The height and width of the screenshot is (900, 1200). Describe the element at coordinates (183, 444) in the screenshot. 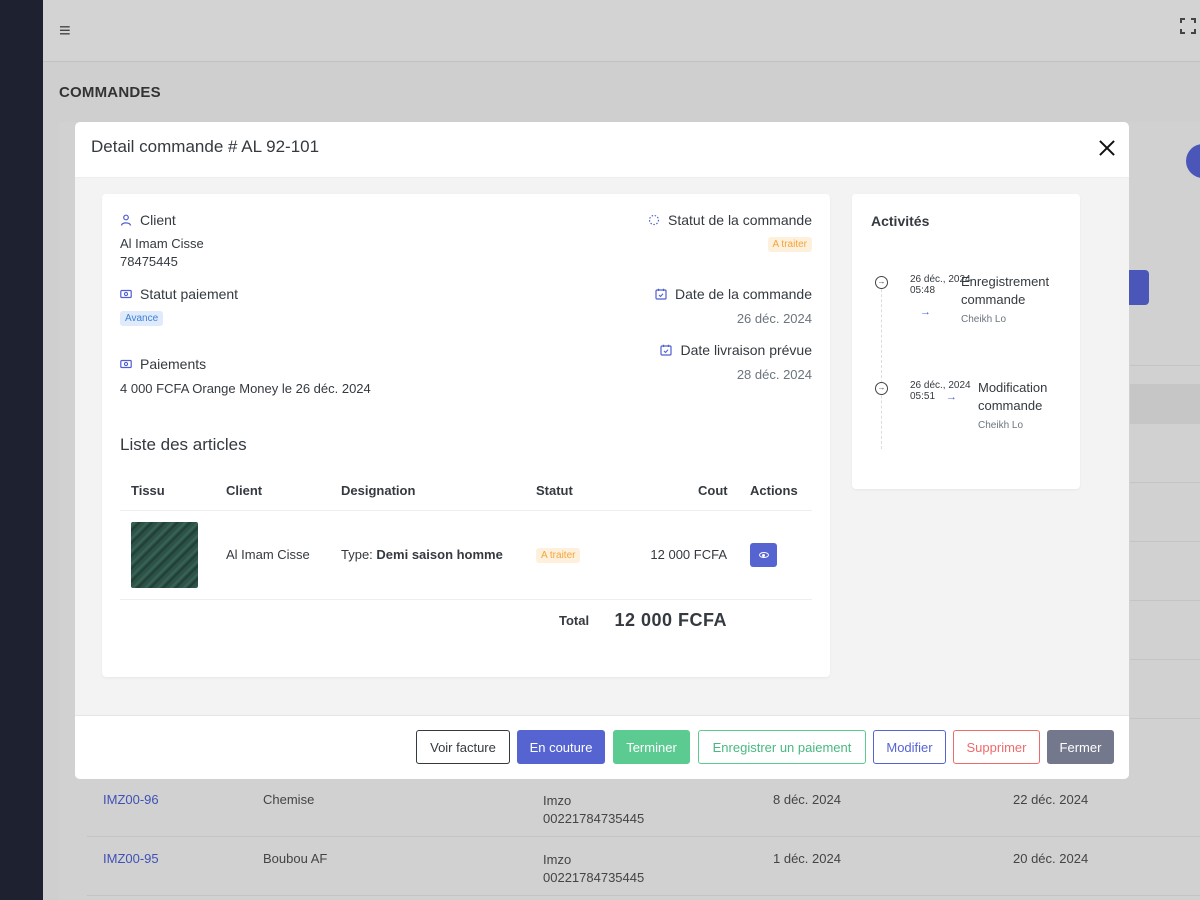

I see `articles-title: Liste des articles` at that location.